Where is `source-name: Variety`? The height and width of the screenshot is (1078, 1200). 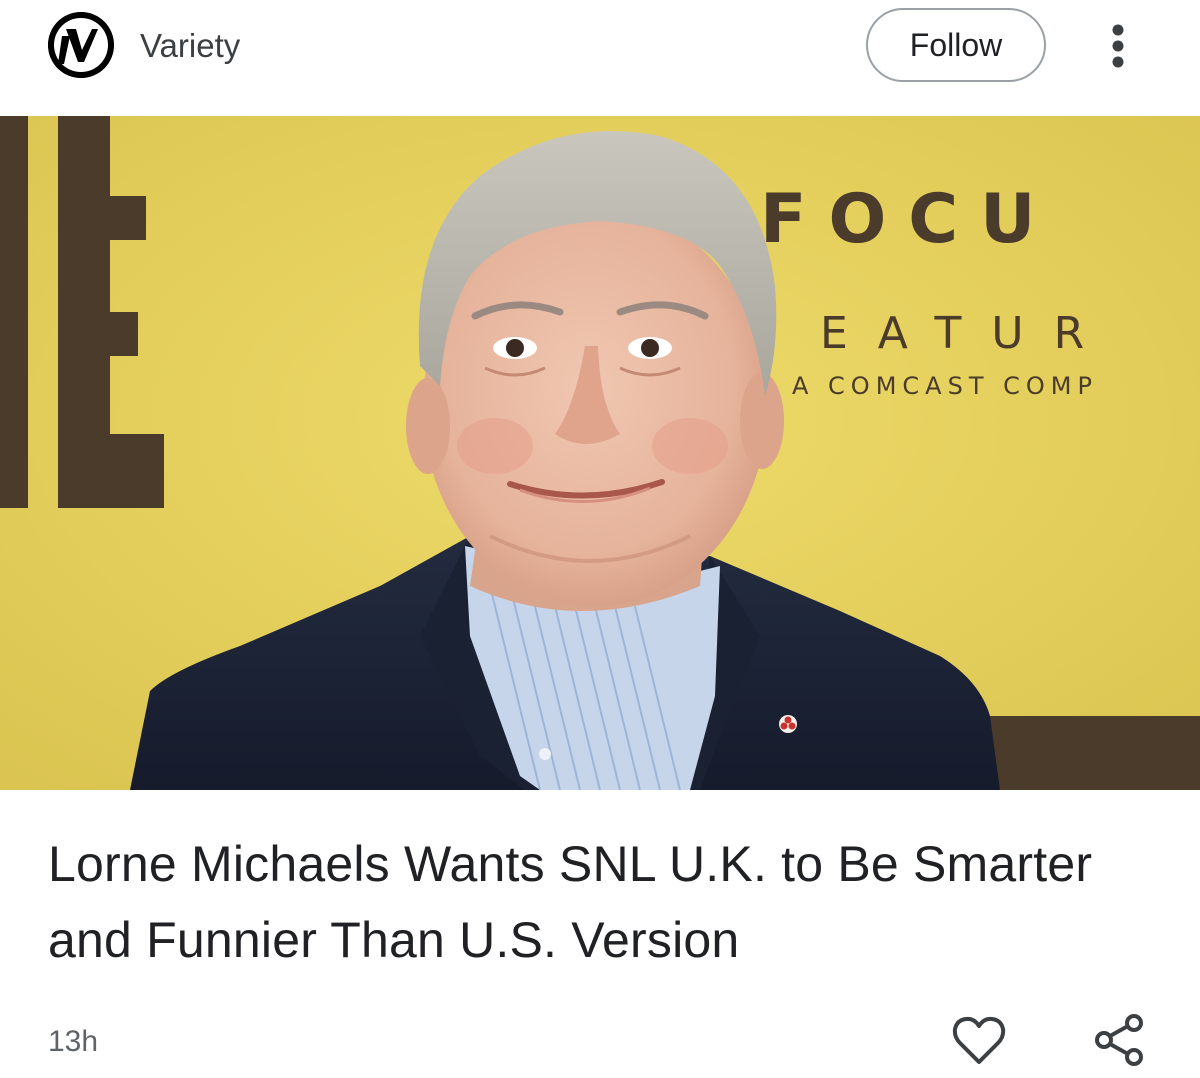 source-name: Variety is located at coordinates (190, 46).